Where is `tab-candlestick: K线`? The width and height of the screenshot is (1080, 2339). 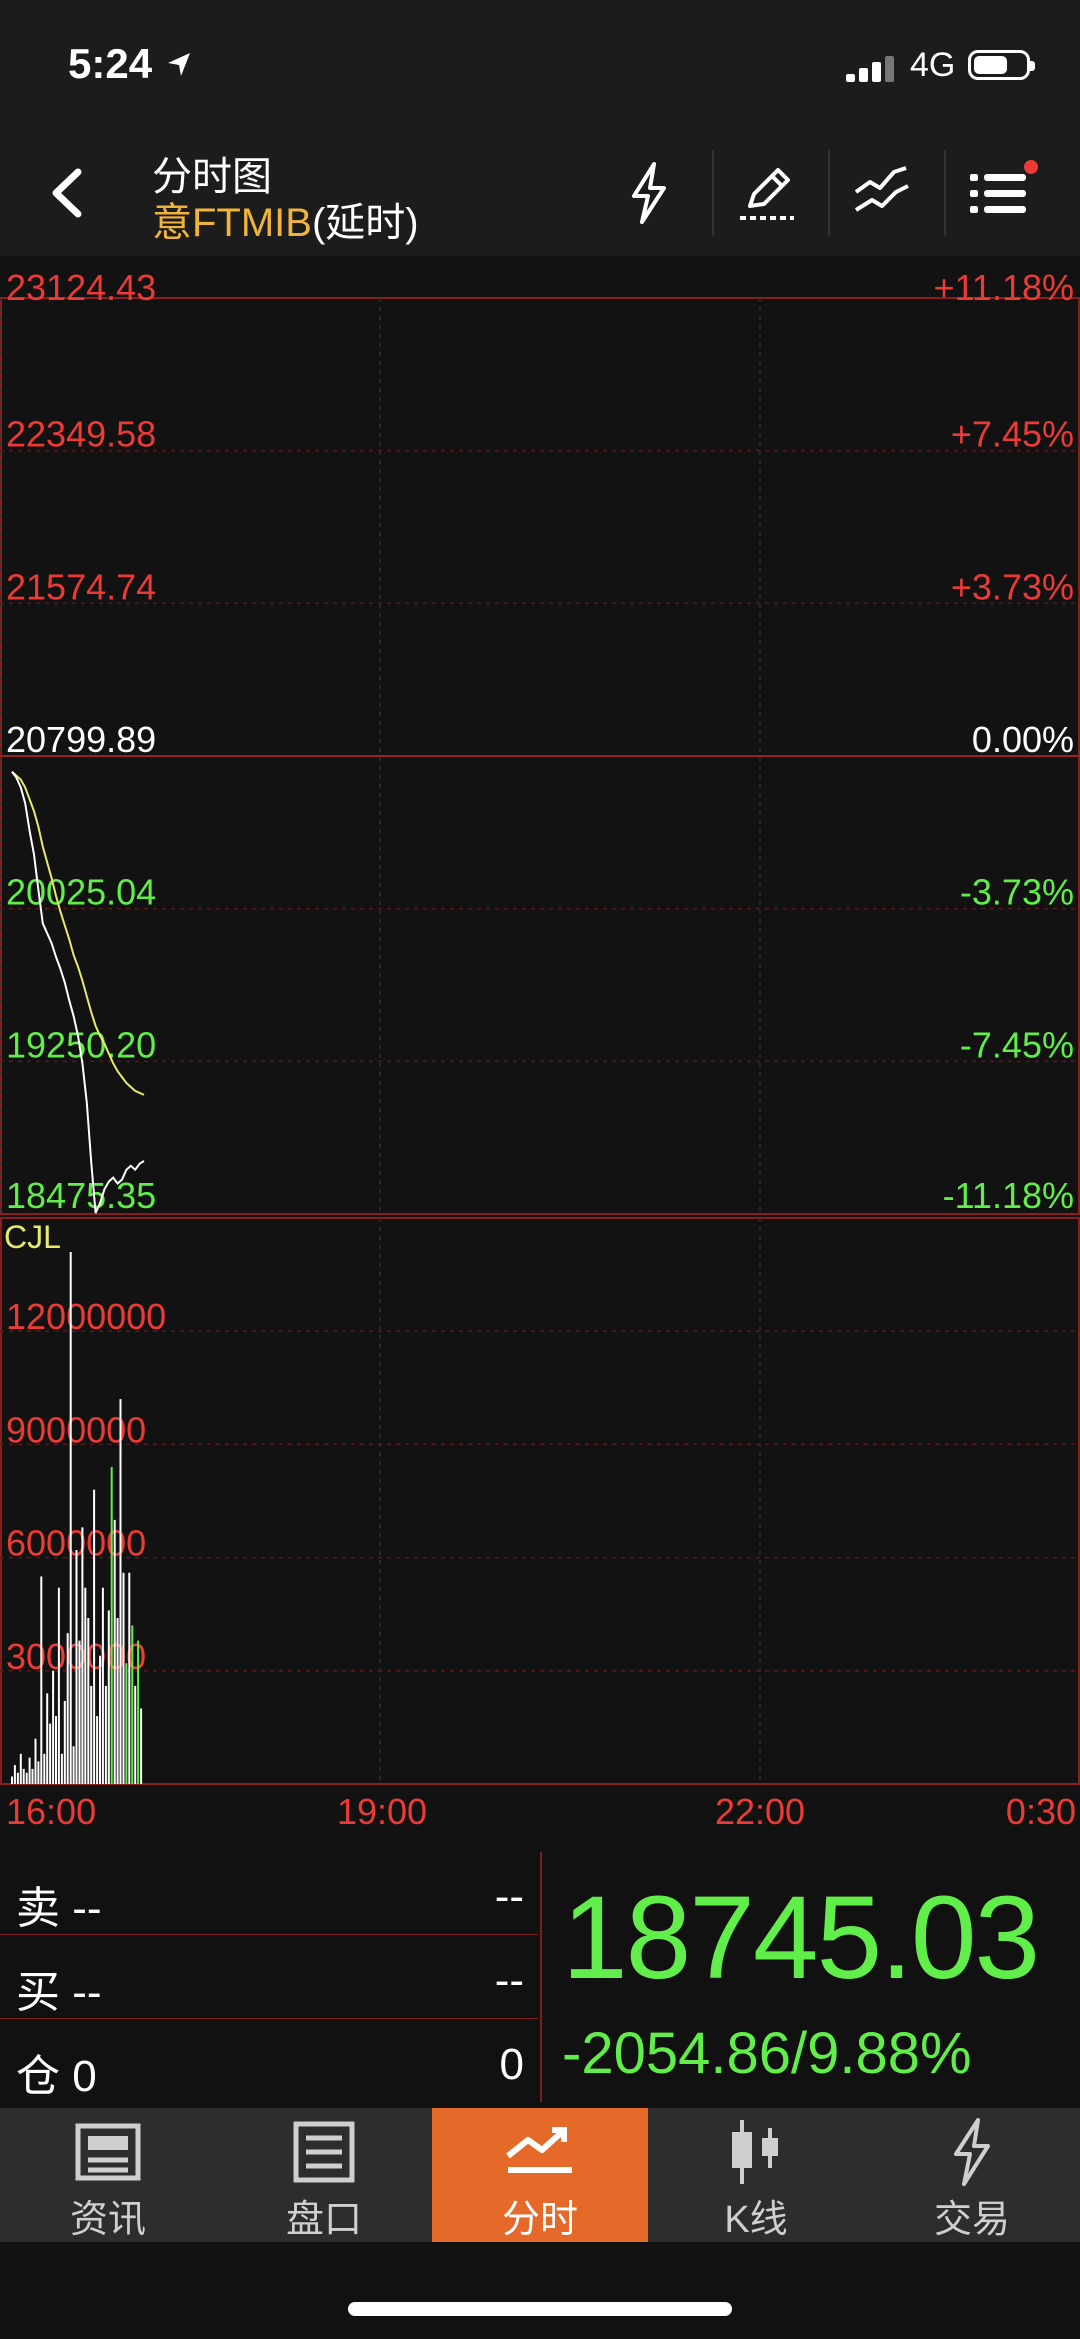
tab-candlestick: K线 is located at coordinates (756, 2175).